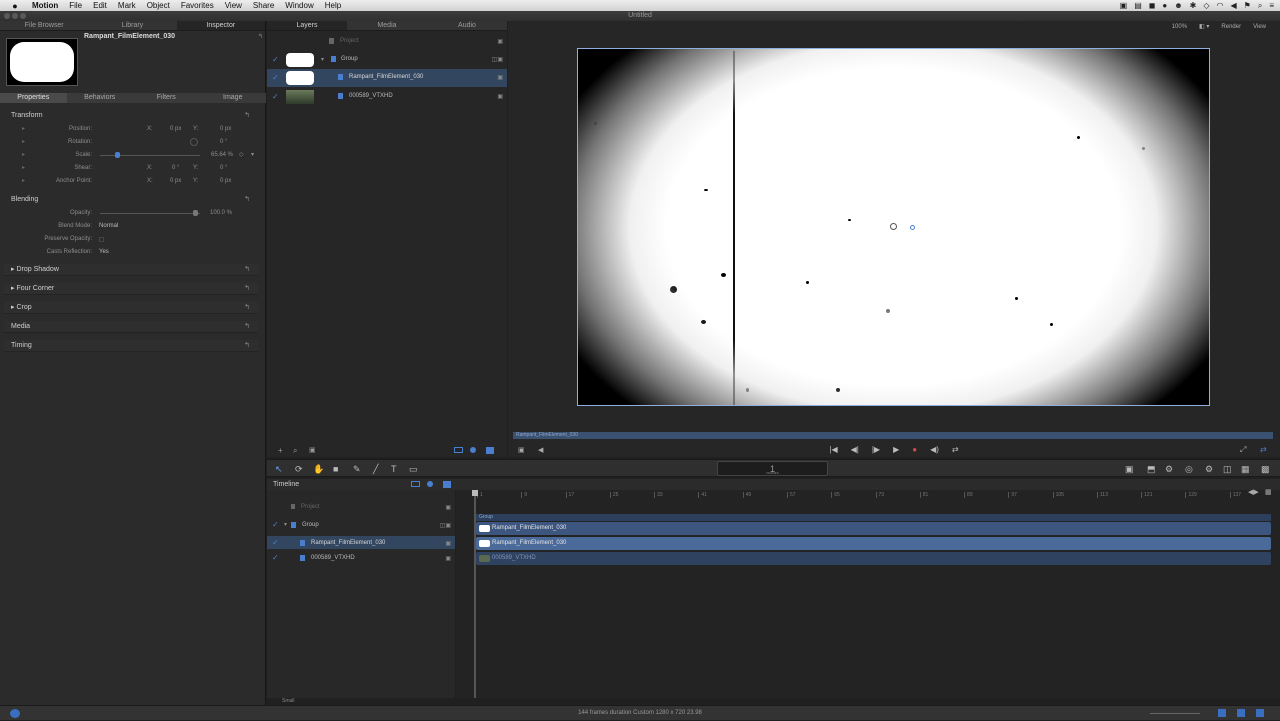  What do you see at coordinates (221, 213) in the screenshot?
I see `opacity-field: 100.0 %` at bounding box center [221, 213].